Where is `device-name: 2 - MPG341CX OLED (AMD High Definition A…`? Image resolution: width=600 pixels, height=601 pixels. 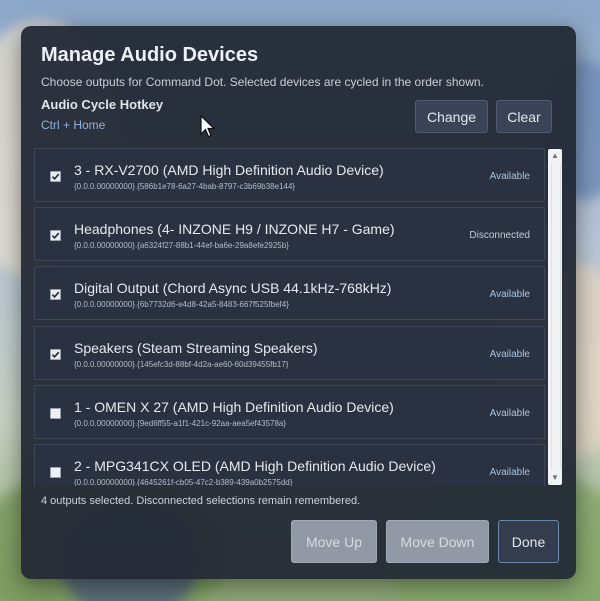 device-name: 2 - MPG341CX OLED (AMD High Definition A… is located at coordinates (255, 466).